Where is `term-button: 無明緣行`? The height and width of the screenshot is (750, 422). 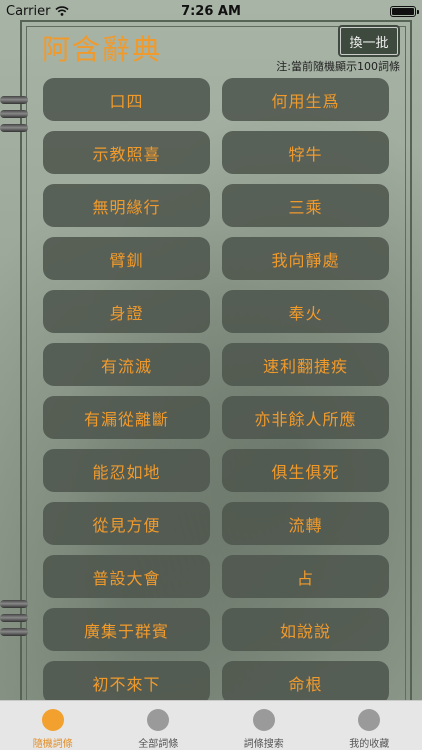
term-button: 無明緣行 is located at coordinates (126, 205).